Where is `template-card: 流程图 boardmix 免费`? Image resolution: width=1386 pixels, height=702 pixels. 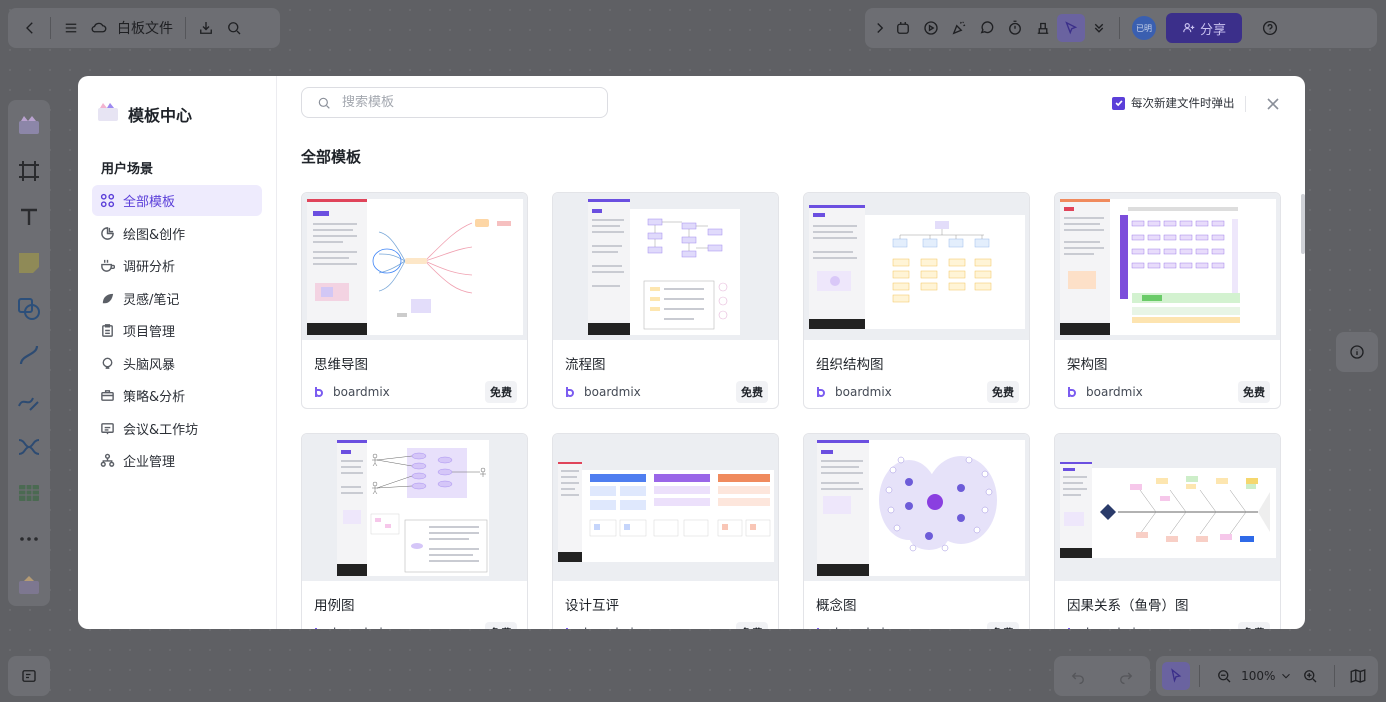
template-card: 流程图 boardmix 免费 is located at coordinates (665, 300).